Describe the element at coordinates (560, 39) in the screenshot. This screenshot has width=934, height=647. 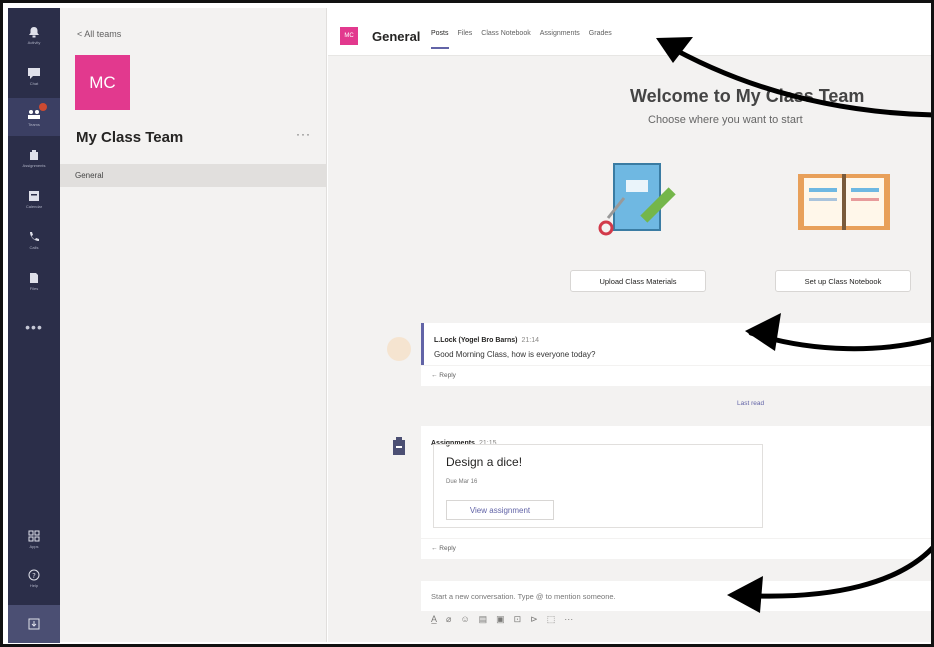
I see `tab-assignments: Assignments` at that location.